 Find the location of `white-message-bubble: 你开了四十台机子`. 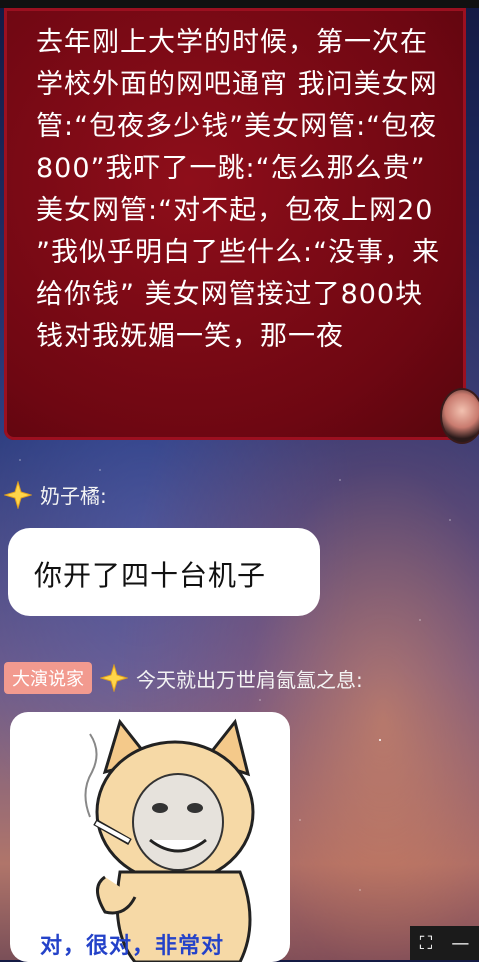

white-message-bubble: 你开了四十台机子 is located at coordinates (164, 572).